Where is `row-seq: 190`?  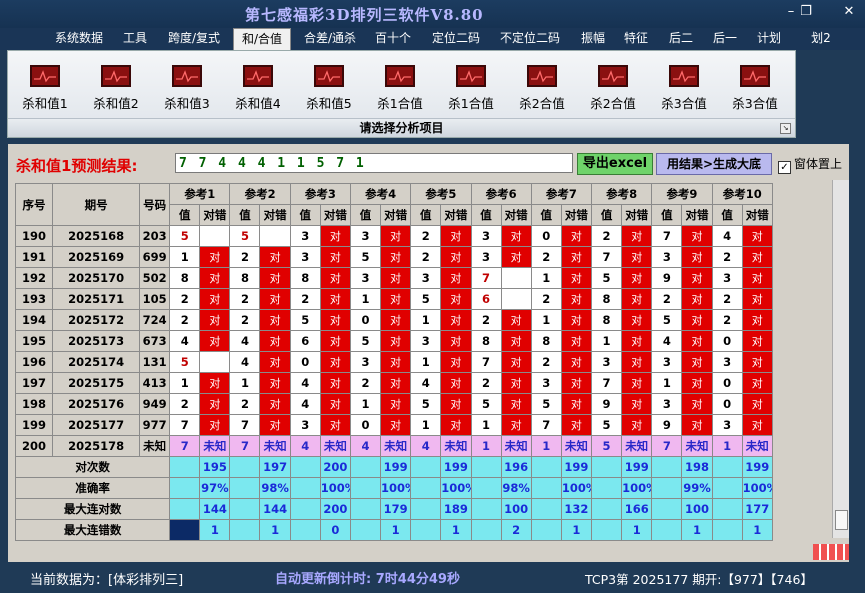 row-seq: 190 is located at coordinates (34, 236).